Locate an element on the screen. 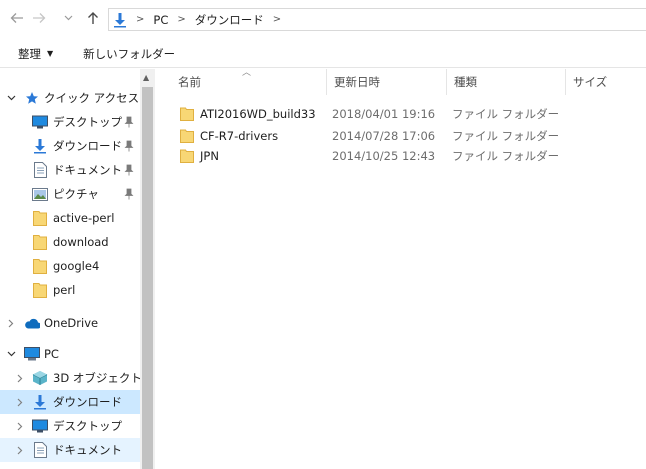 Image resolution: width=646 pixels, height=469 pixels. command-bar: 整理 ▼ 新しいフォルダー is located at coordinates (323, 54).